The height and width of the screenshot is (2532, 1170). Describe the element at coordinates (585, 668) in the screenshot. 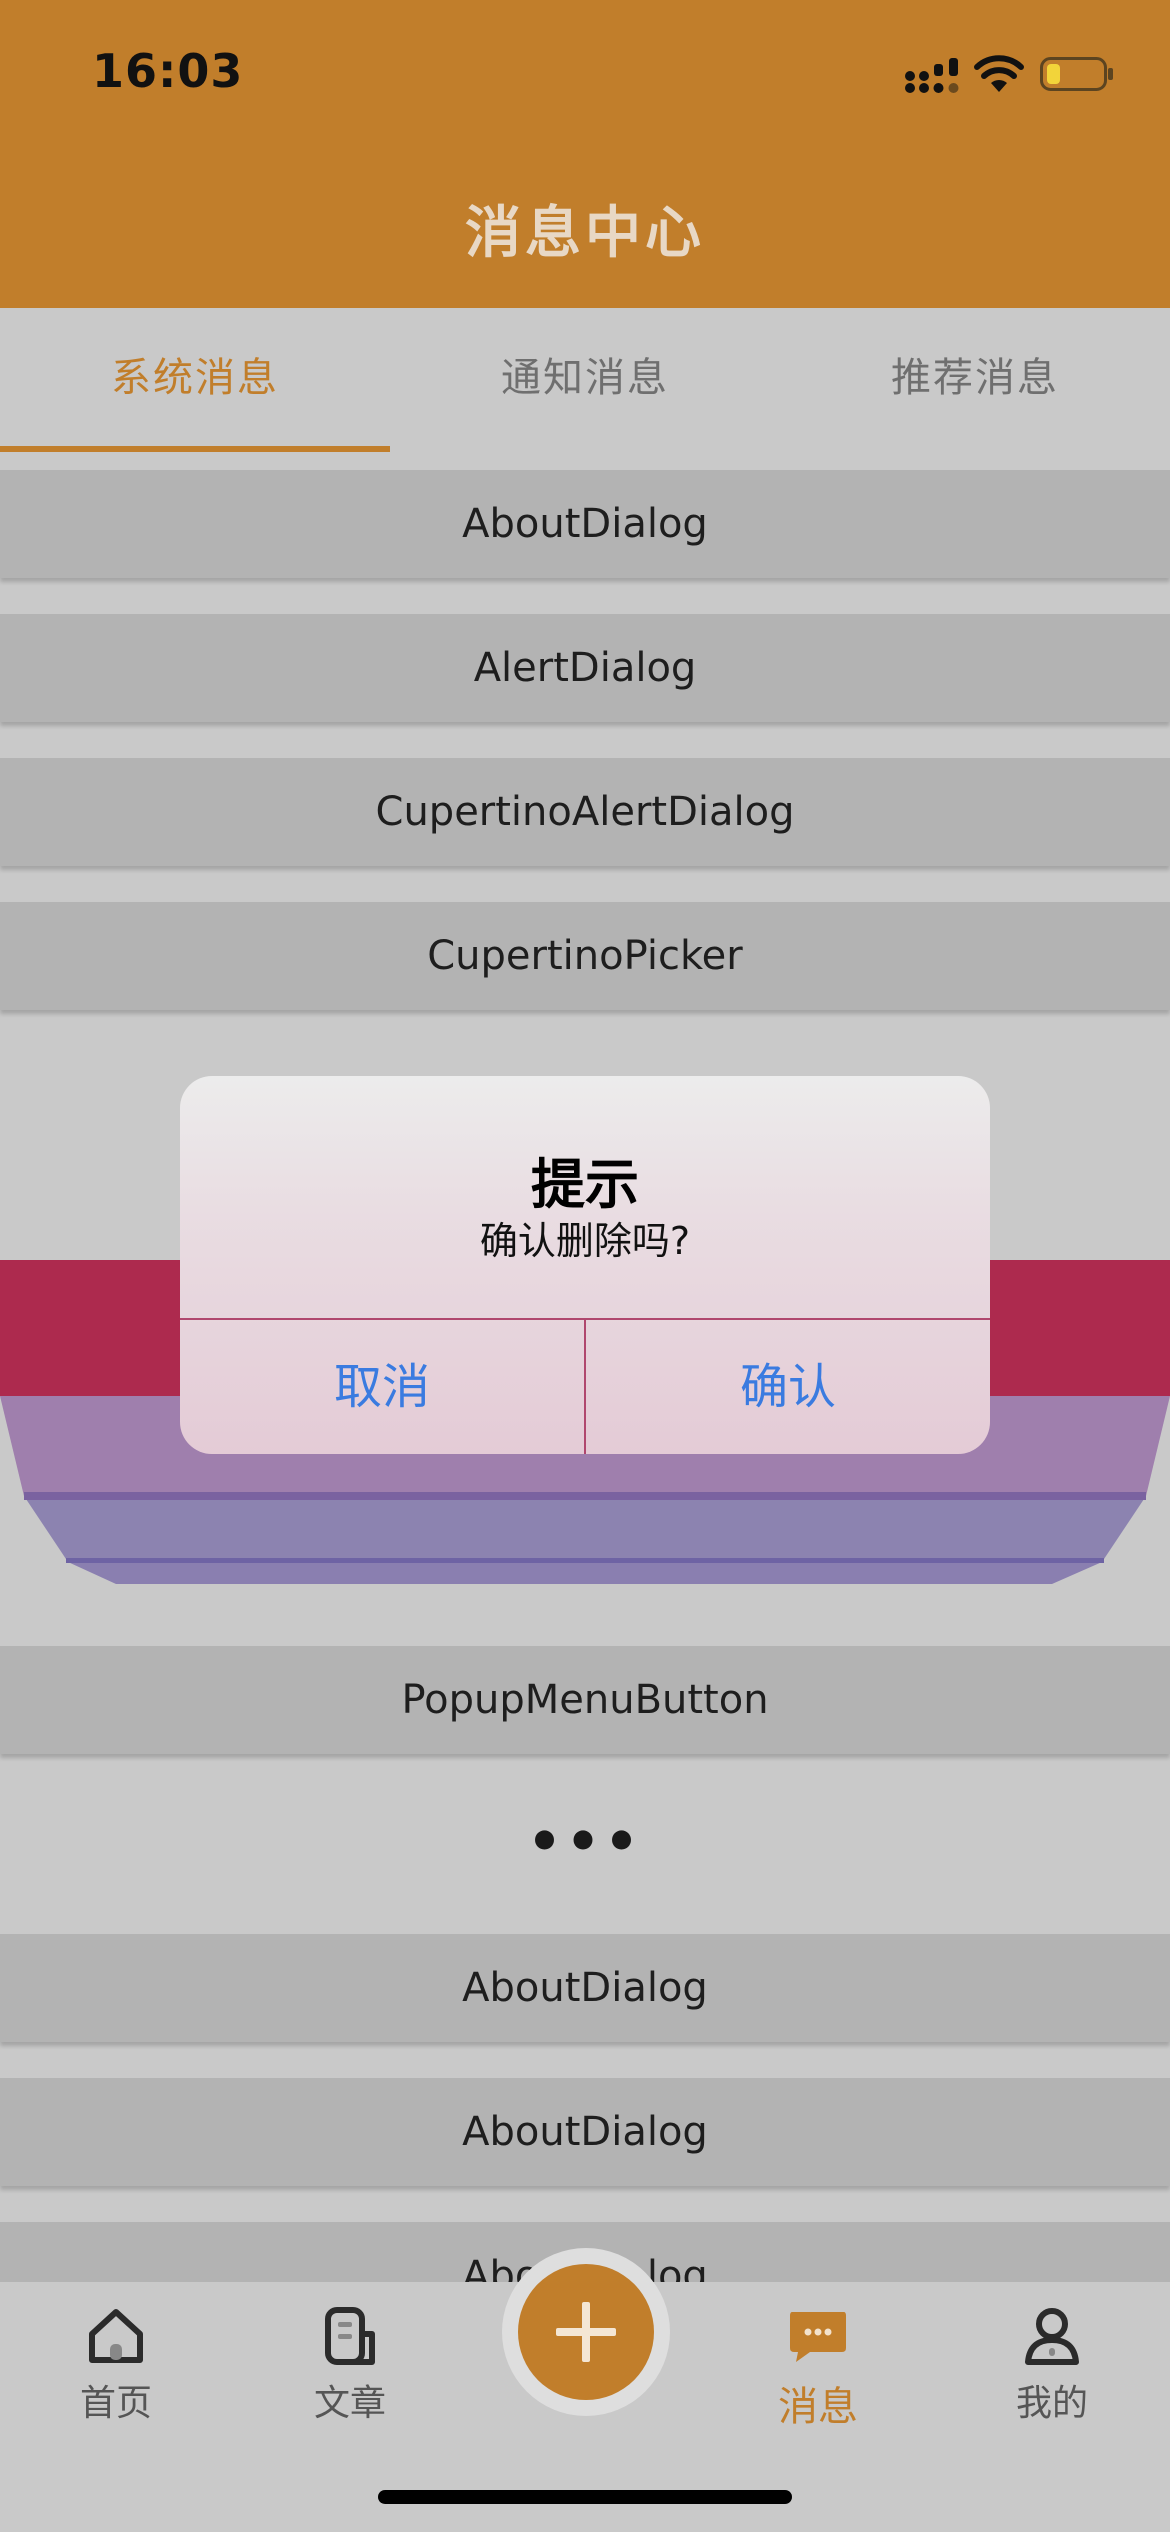

I see `alert-dialog-button: AlertDialog` at that location.